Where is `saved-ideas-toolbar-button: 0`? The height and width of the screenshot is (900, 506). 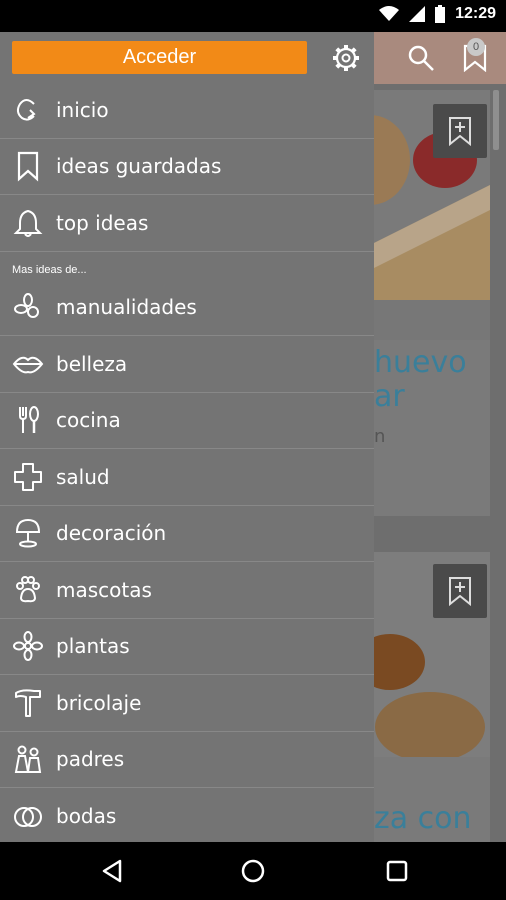
saved-ideas-toolbar-button: 0 is located at coordinates (477, 55).